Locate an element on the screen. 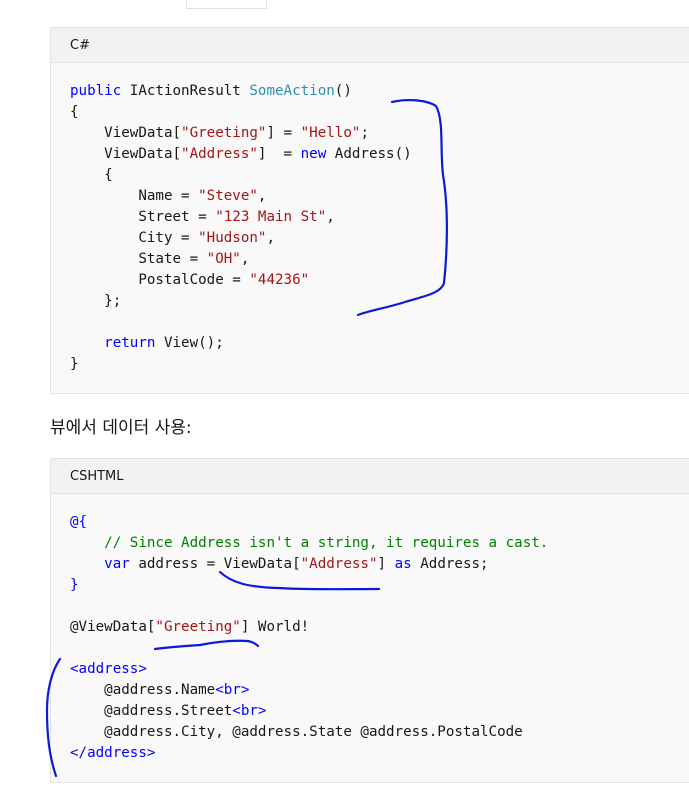 The image size is (689, 795). code-token: View(); is located at coordinates (189, 343).